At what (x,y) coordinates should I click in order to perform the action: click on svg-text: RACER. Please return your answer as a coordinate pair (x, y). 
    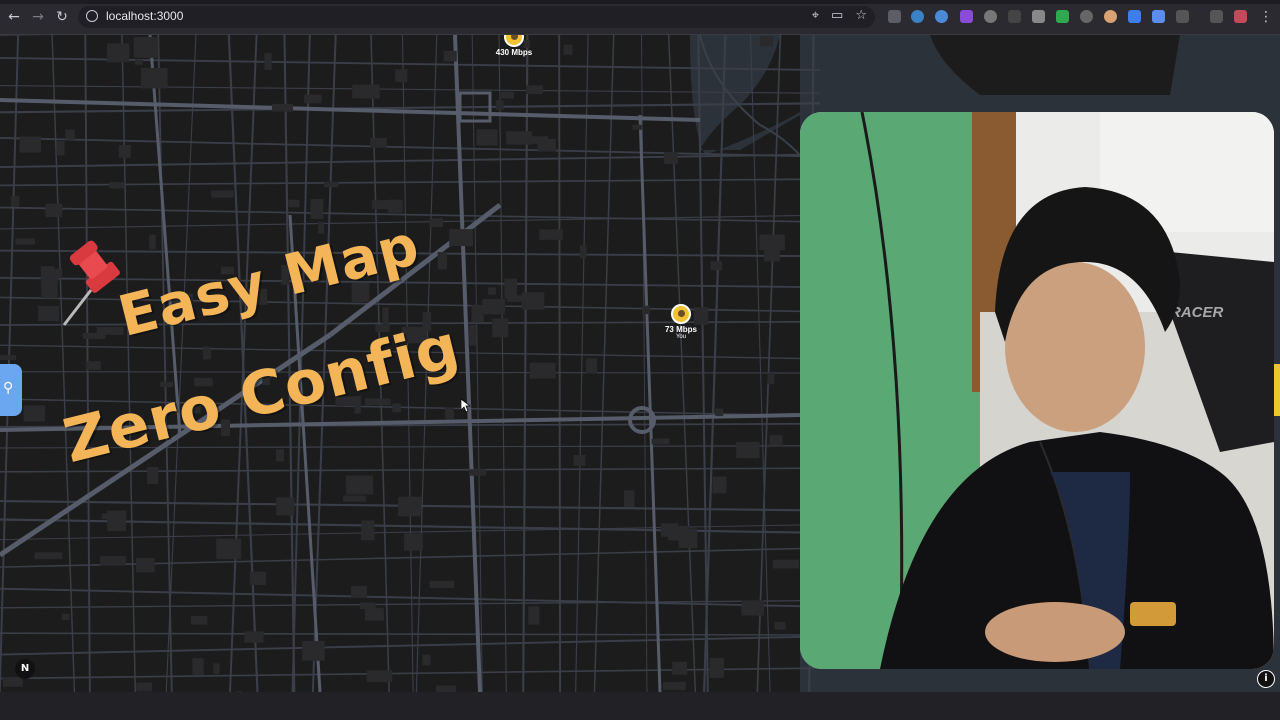
    Looking at the image, I should click on (1197, 312).